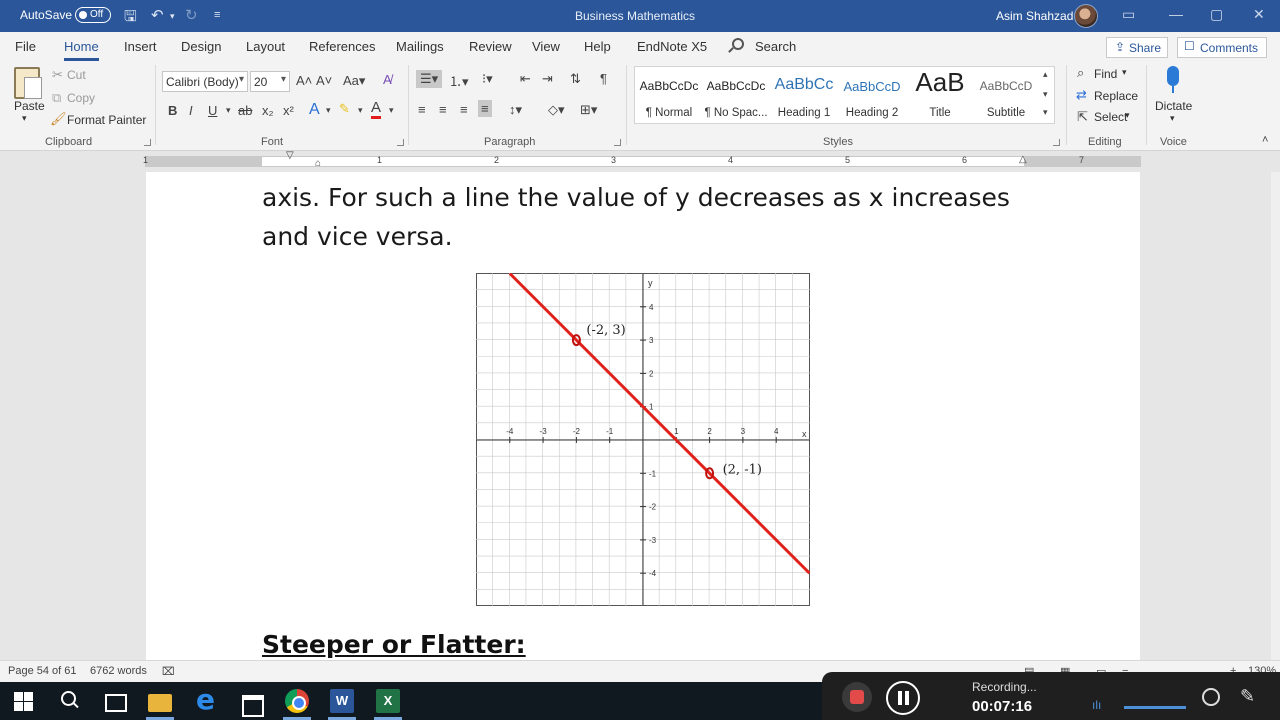 This screenshot has height=720, width=1280. Describe the element at coordinates (168, 671) in the screenshot. I see `proofing-icon: ⌧` at that location.